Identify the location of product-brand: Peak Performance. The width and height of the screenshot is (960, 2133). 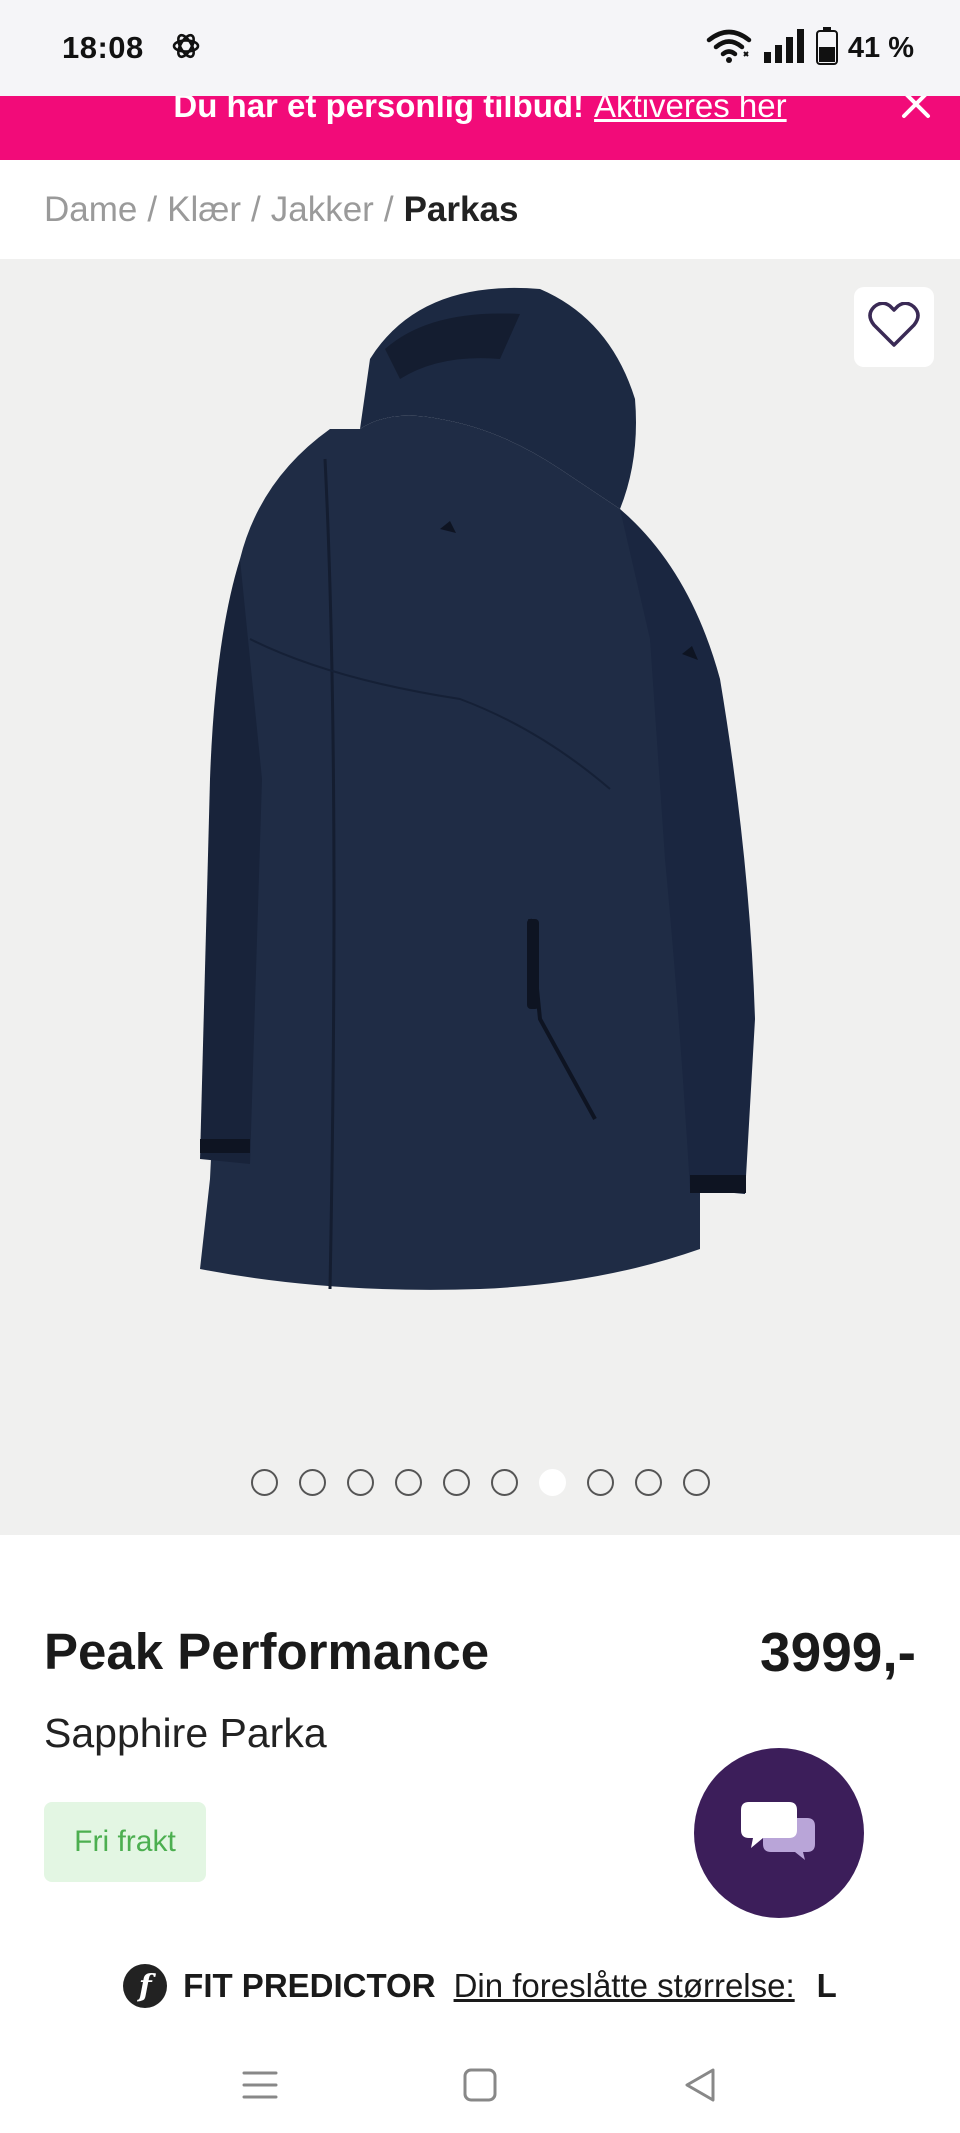
(266, 1651).